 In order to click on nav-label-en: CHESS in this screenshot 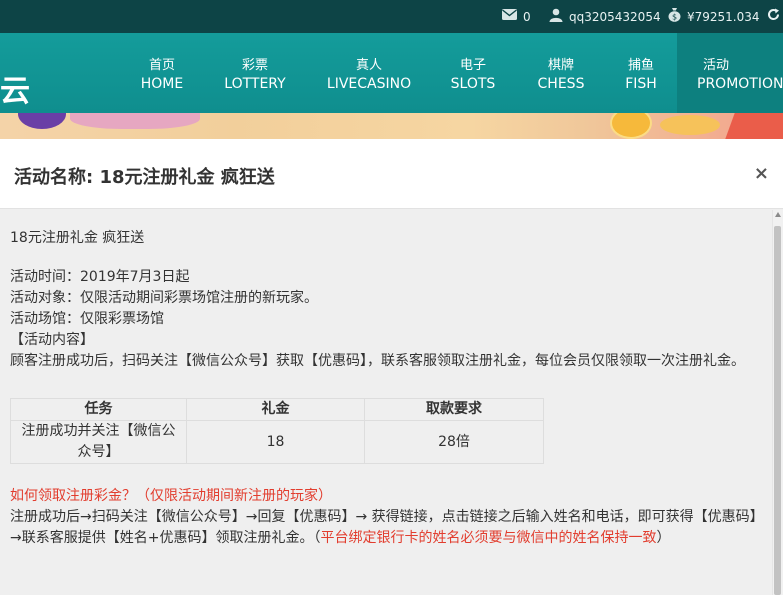, I will do `click(561, 84)`.